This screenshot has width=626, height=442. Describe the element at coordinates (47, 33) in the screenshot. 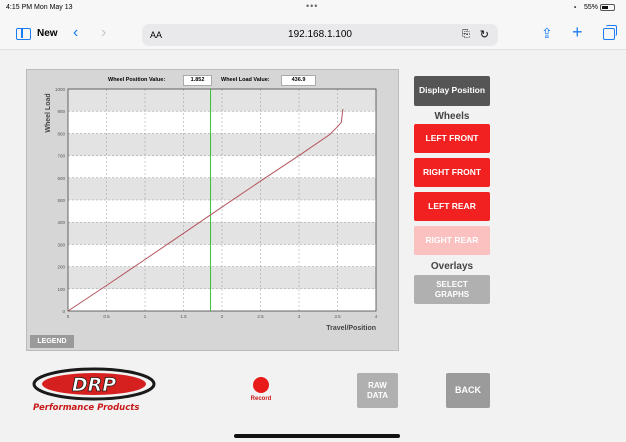

I see `tab-group-label: New` at that location.